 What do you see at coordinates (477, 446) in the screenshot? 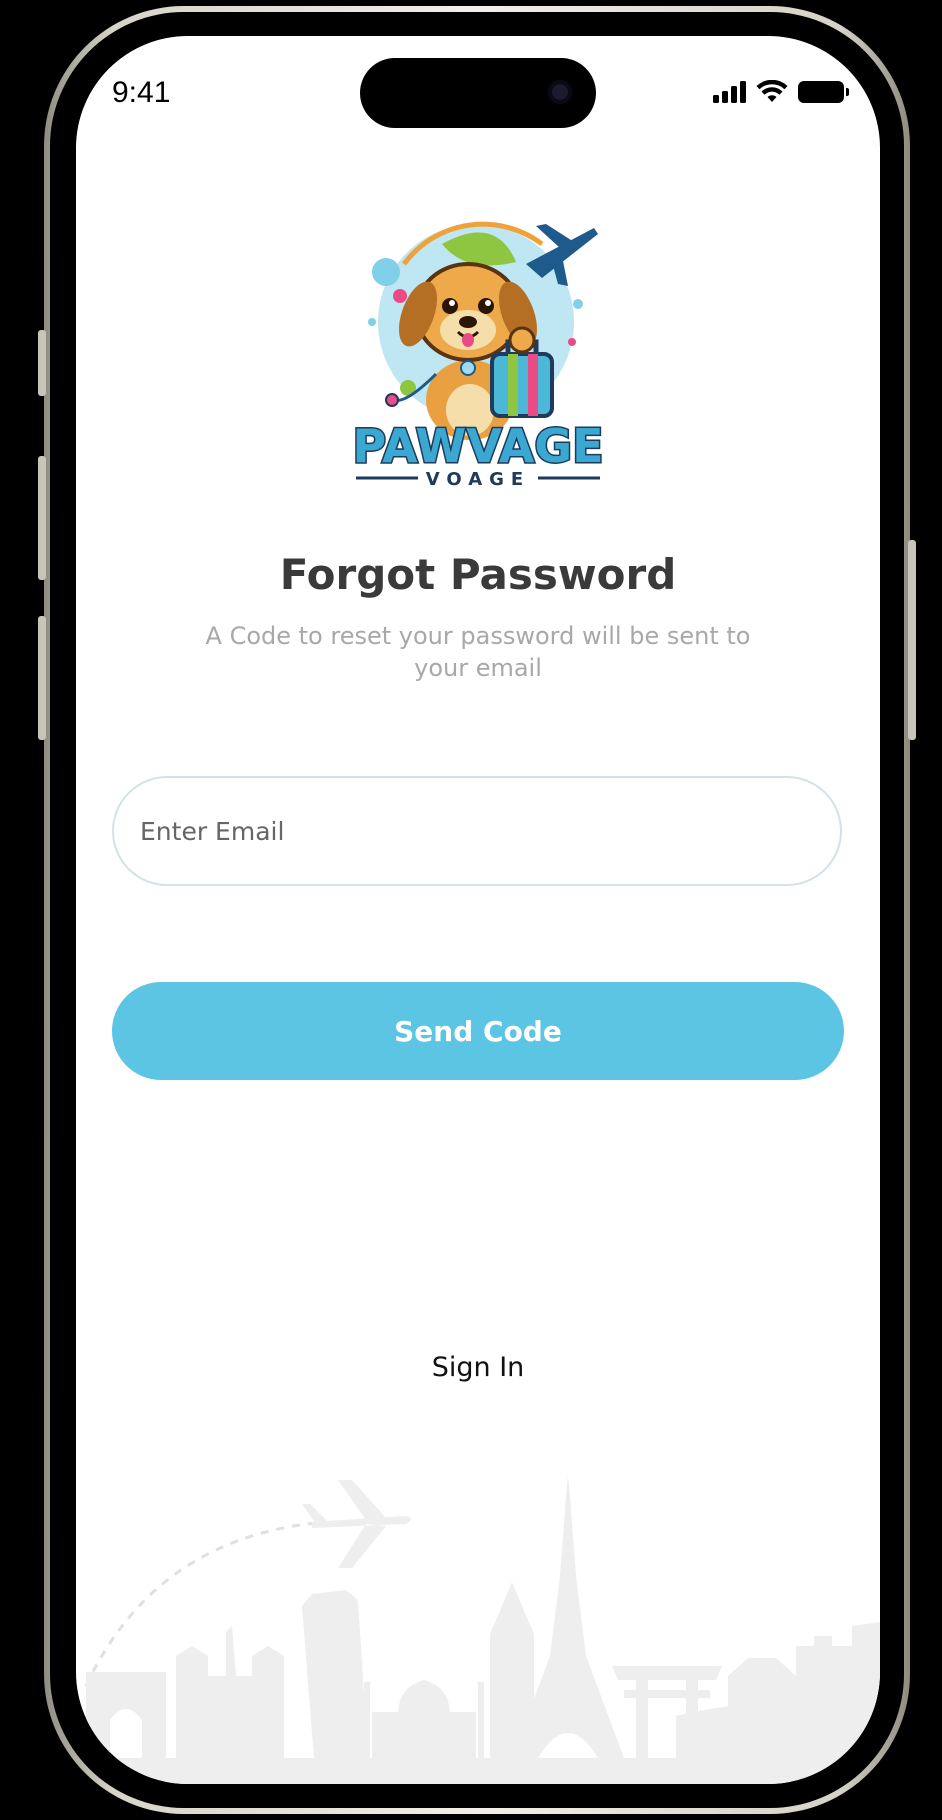
I see `logo-brand-text: PAWVAGE` at bounding box center [477, 446].